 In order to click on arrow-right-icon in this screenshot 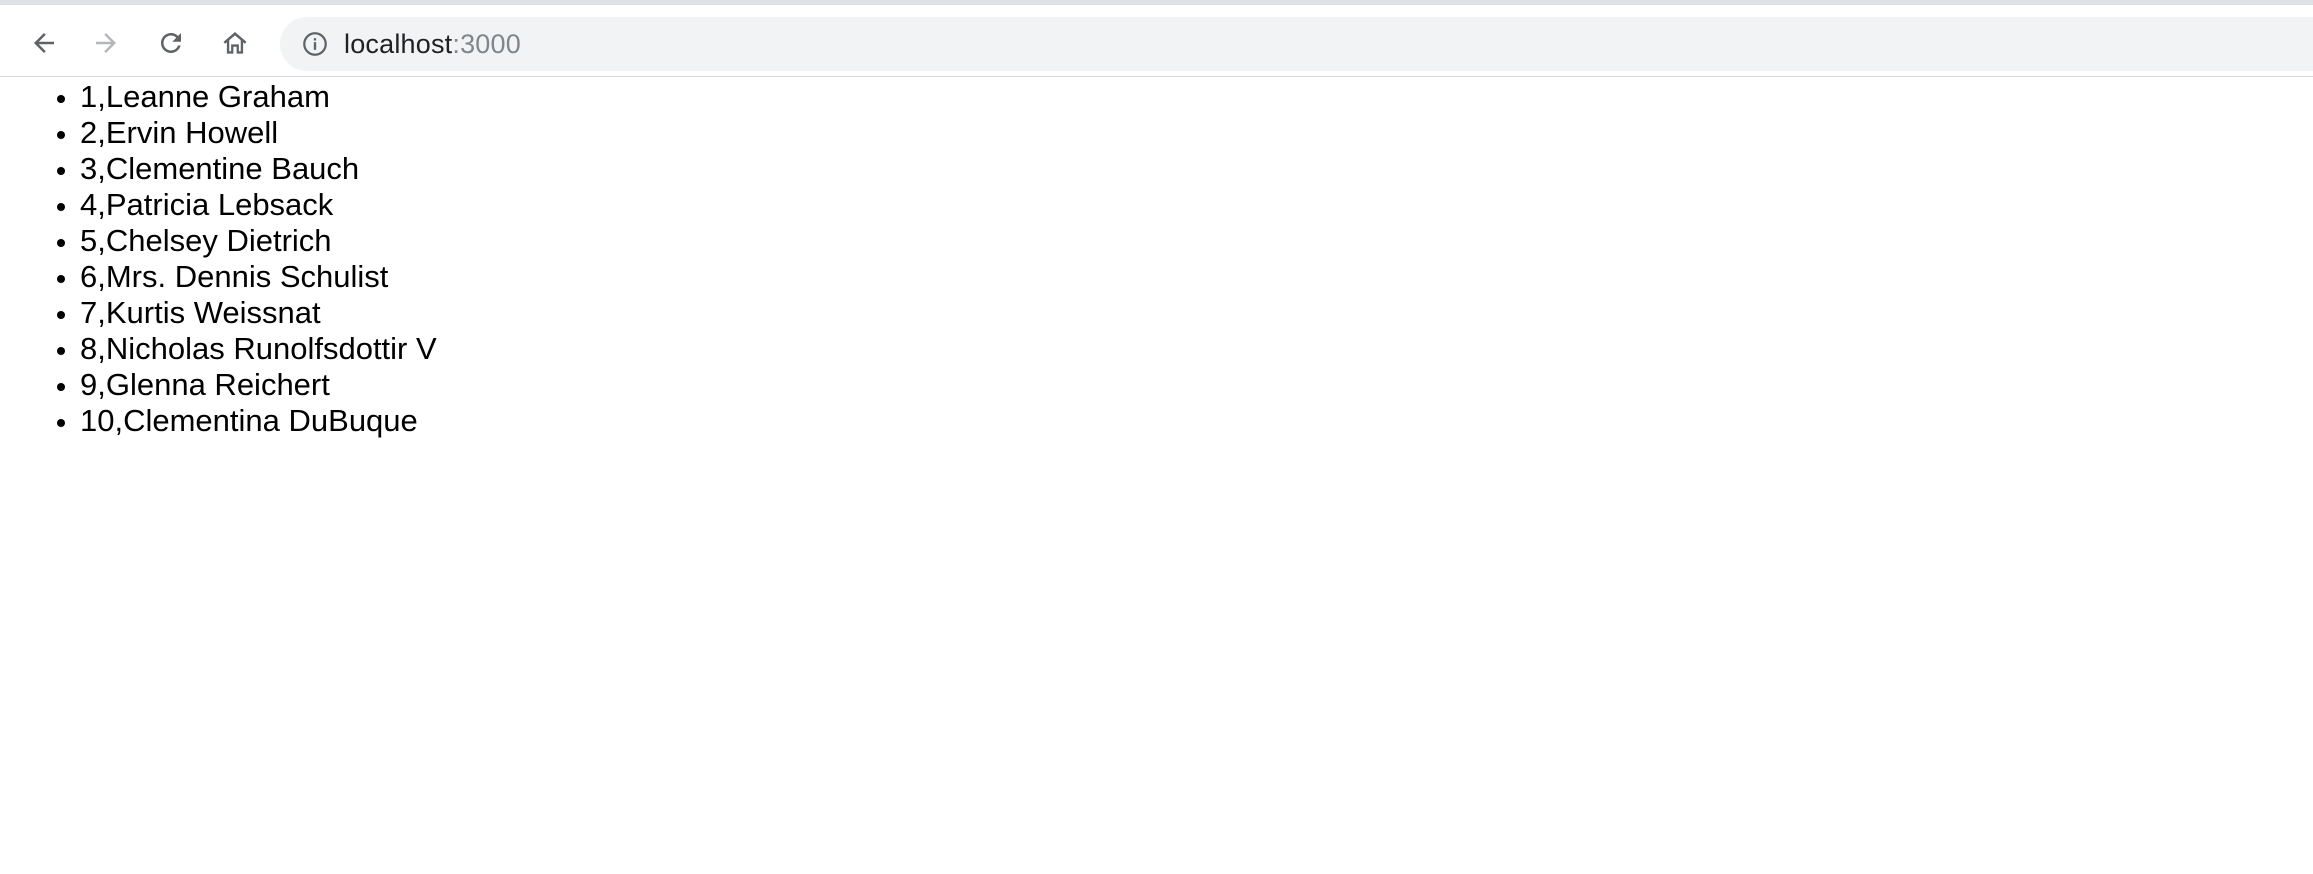, I will do `click(106, 43)`.